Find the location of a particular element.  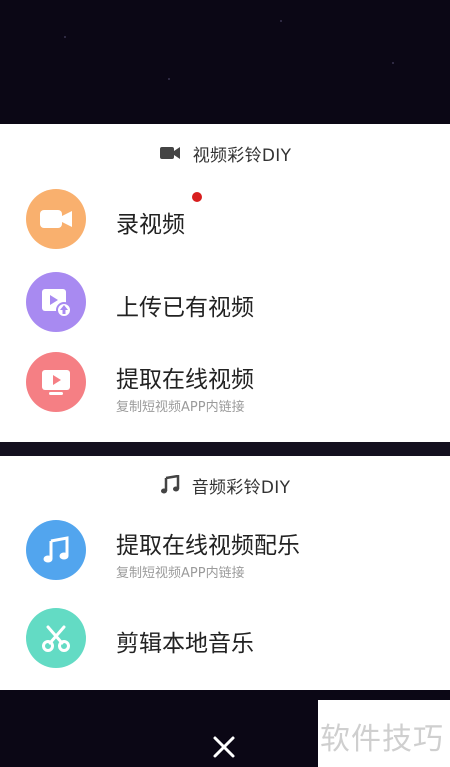

extract-video-music-item: 提取在线视频配乐 复制短视频APP内链接 is located at coordinates (225, 551).